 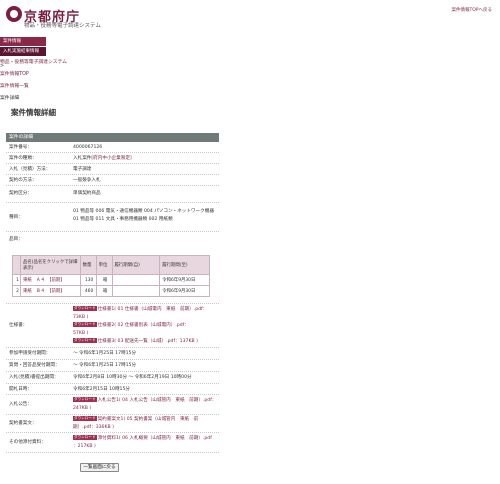 I want to click on field-case-type: 案件の種類： 入札案件[府内中小企業限定], so click(x=112, y=158).